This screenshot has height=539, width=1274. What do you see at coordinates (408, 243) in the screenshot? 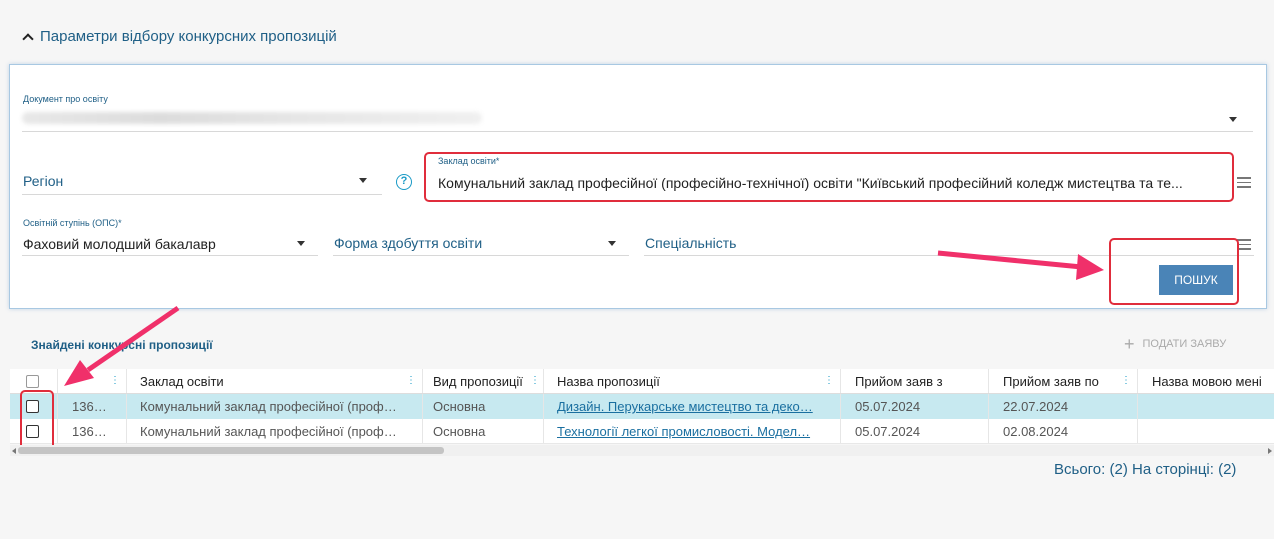
I see `study-form-select: Форма здобуття освіти` at bounding box center [408, 243].